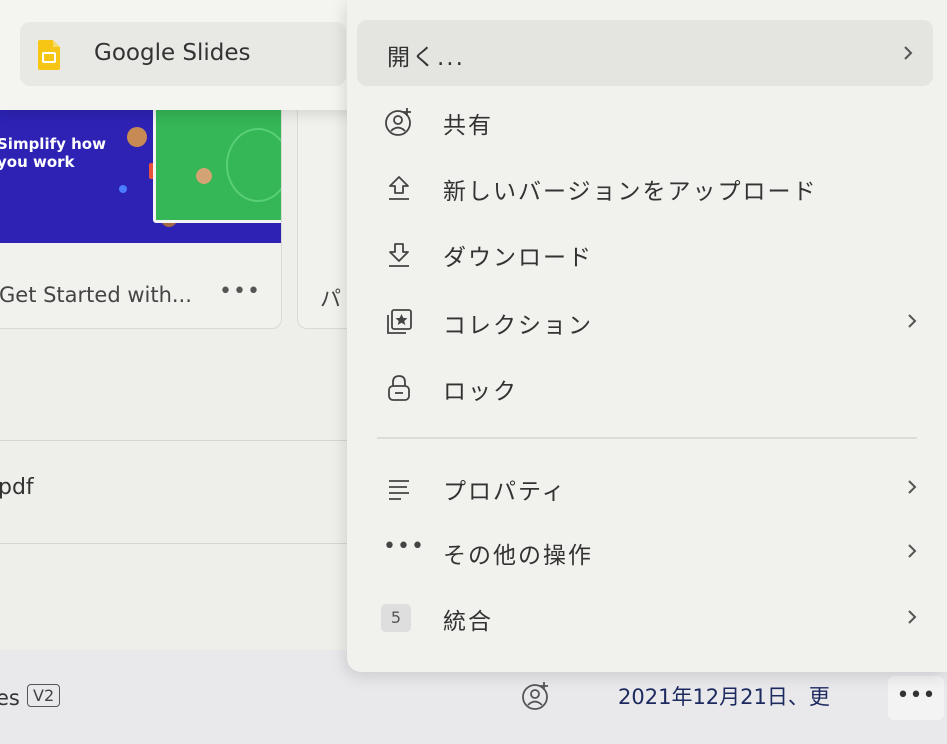 Image resolution: width=947 pixels, height=744 pixels. What do you see at coordinates (140, 168) in the screenshot?
I see `file-thumbnail: Simplify how you work` at bounding box center [140, 168].